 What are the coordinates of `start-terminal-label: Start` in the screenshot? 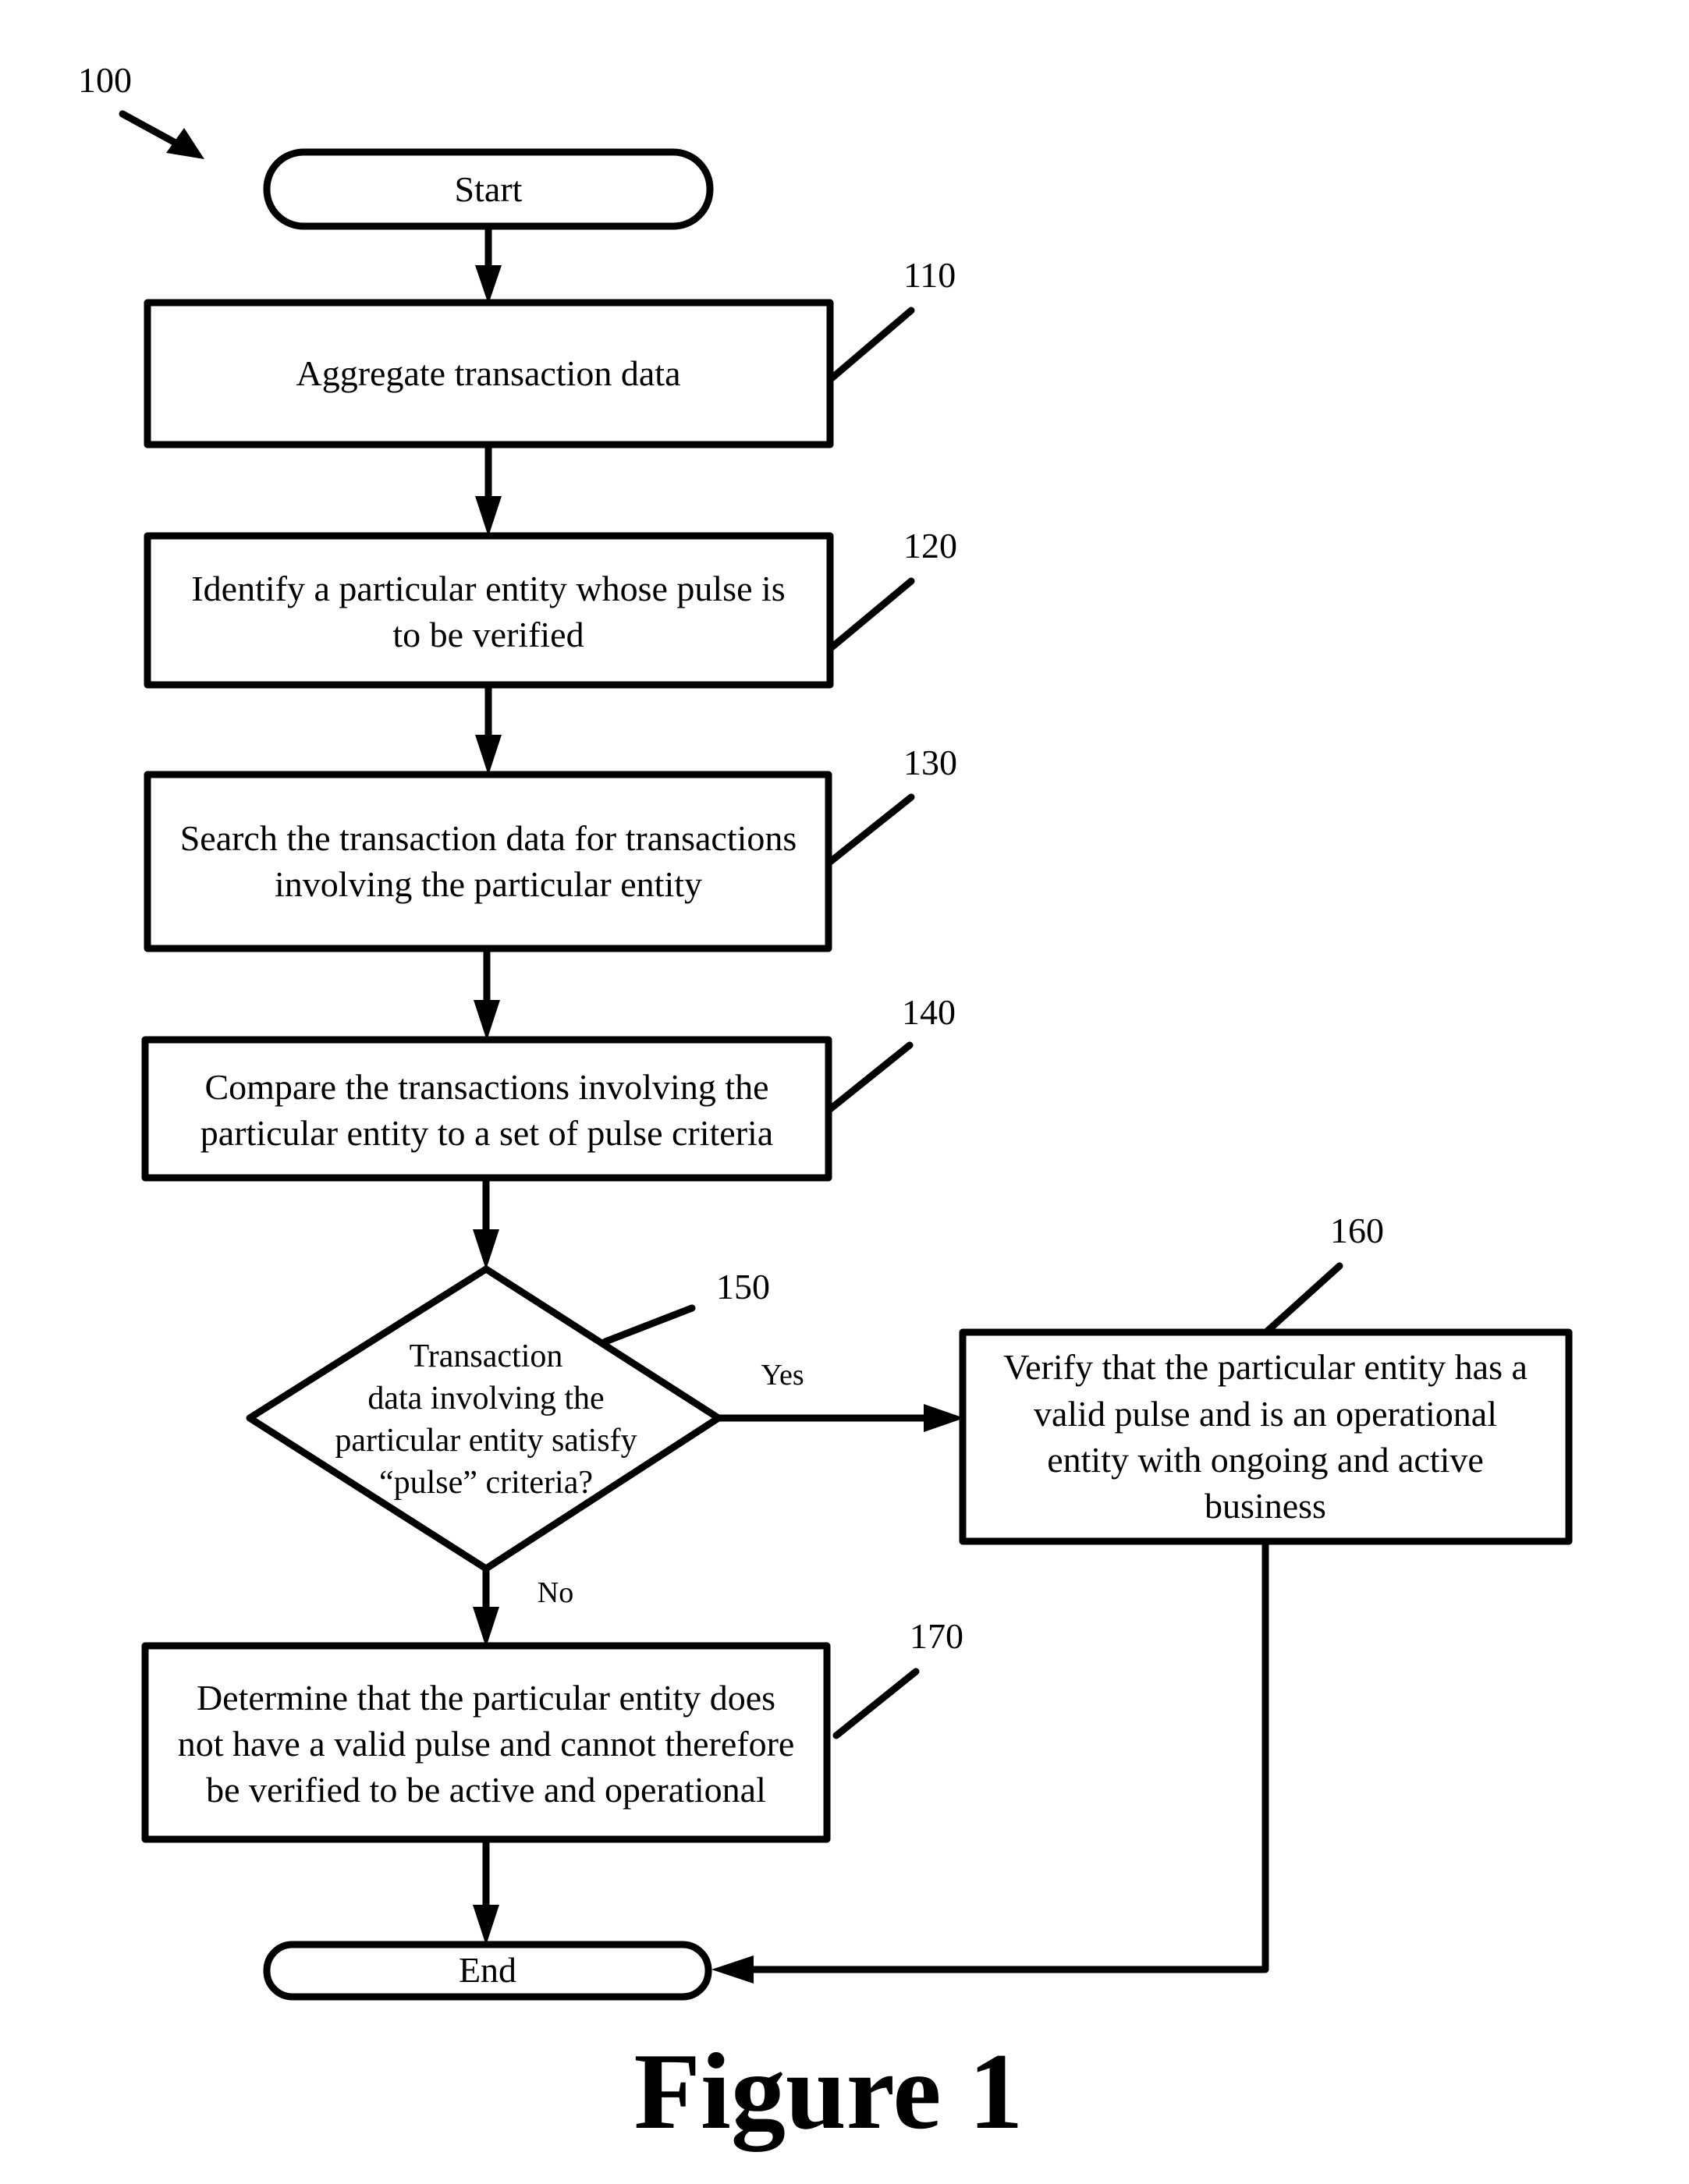 It's located at (489, 189).